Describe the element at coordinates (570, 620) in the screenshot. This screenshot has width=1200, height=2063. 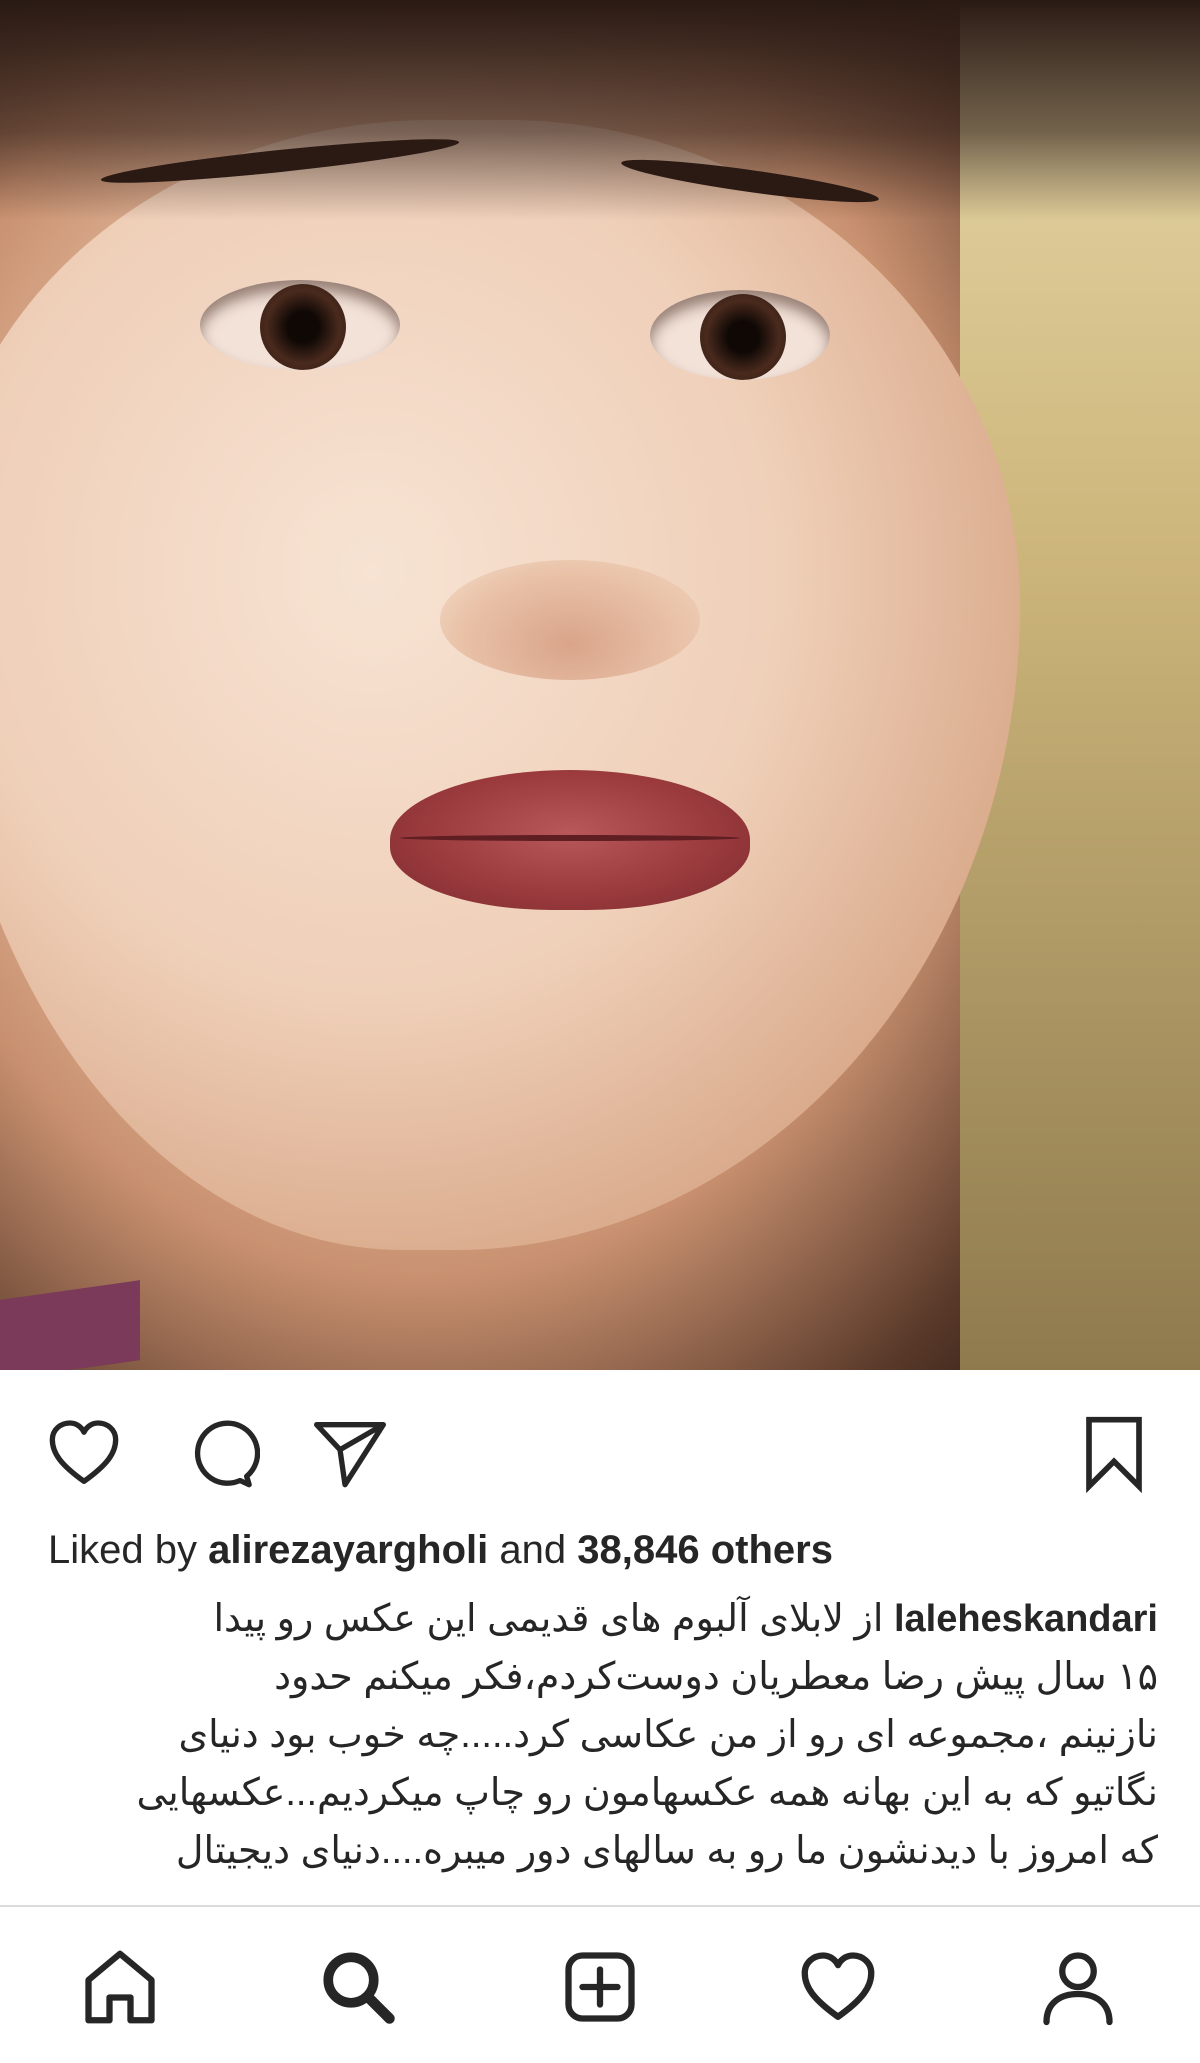
I see `photo-nose` at that location.